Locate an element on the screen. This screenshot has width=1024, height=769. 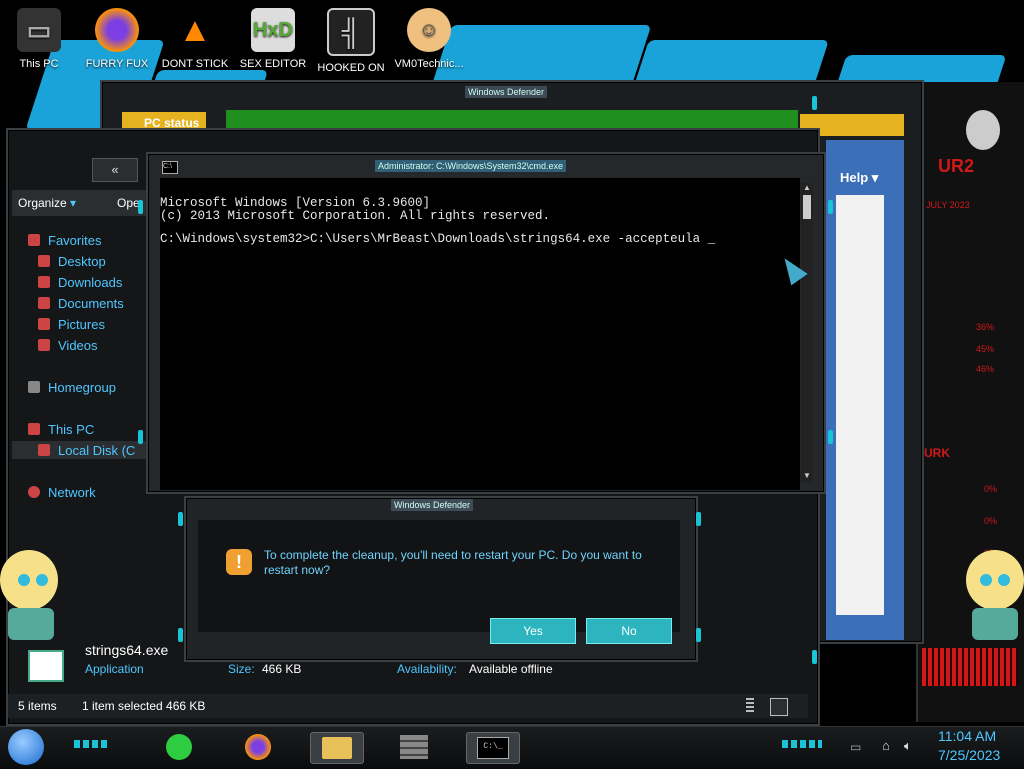
doctor-icon: ☺ is located at coordinates (429, 30).